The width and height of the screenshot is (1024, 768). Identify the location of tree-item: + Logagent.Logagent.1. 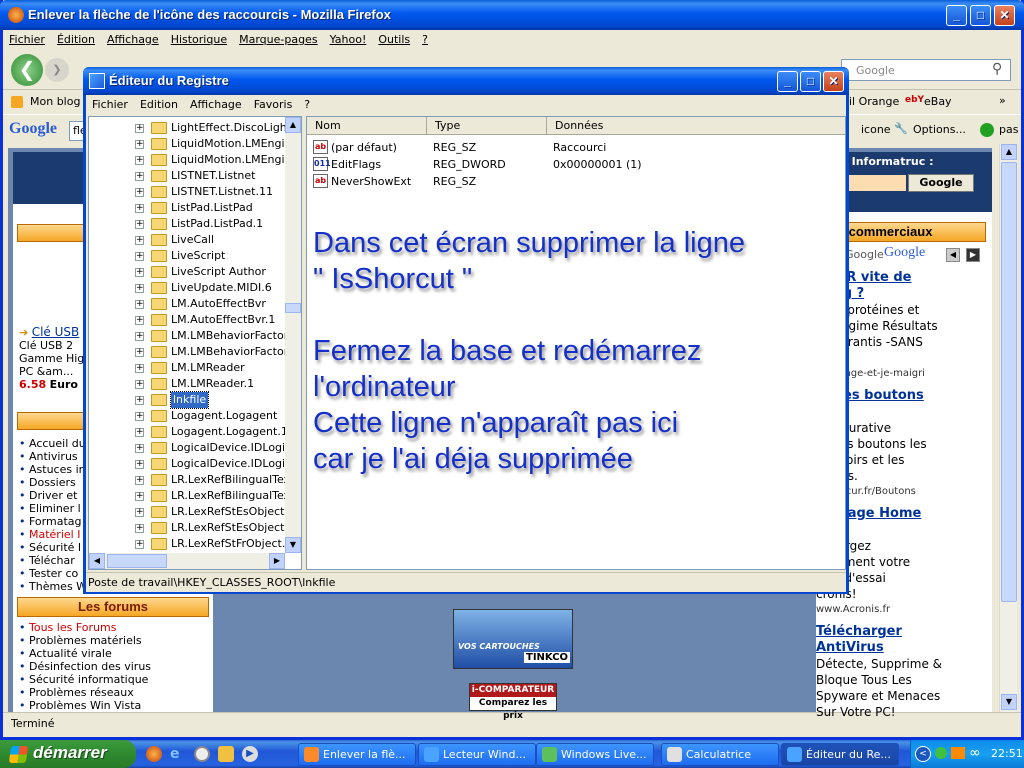
(188, 432).